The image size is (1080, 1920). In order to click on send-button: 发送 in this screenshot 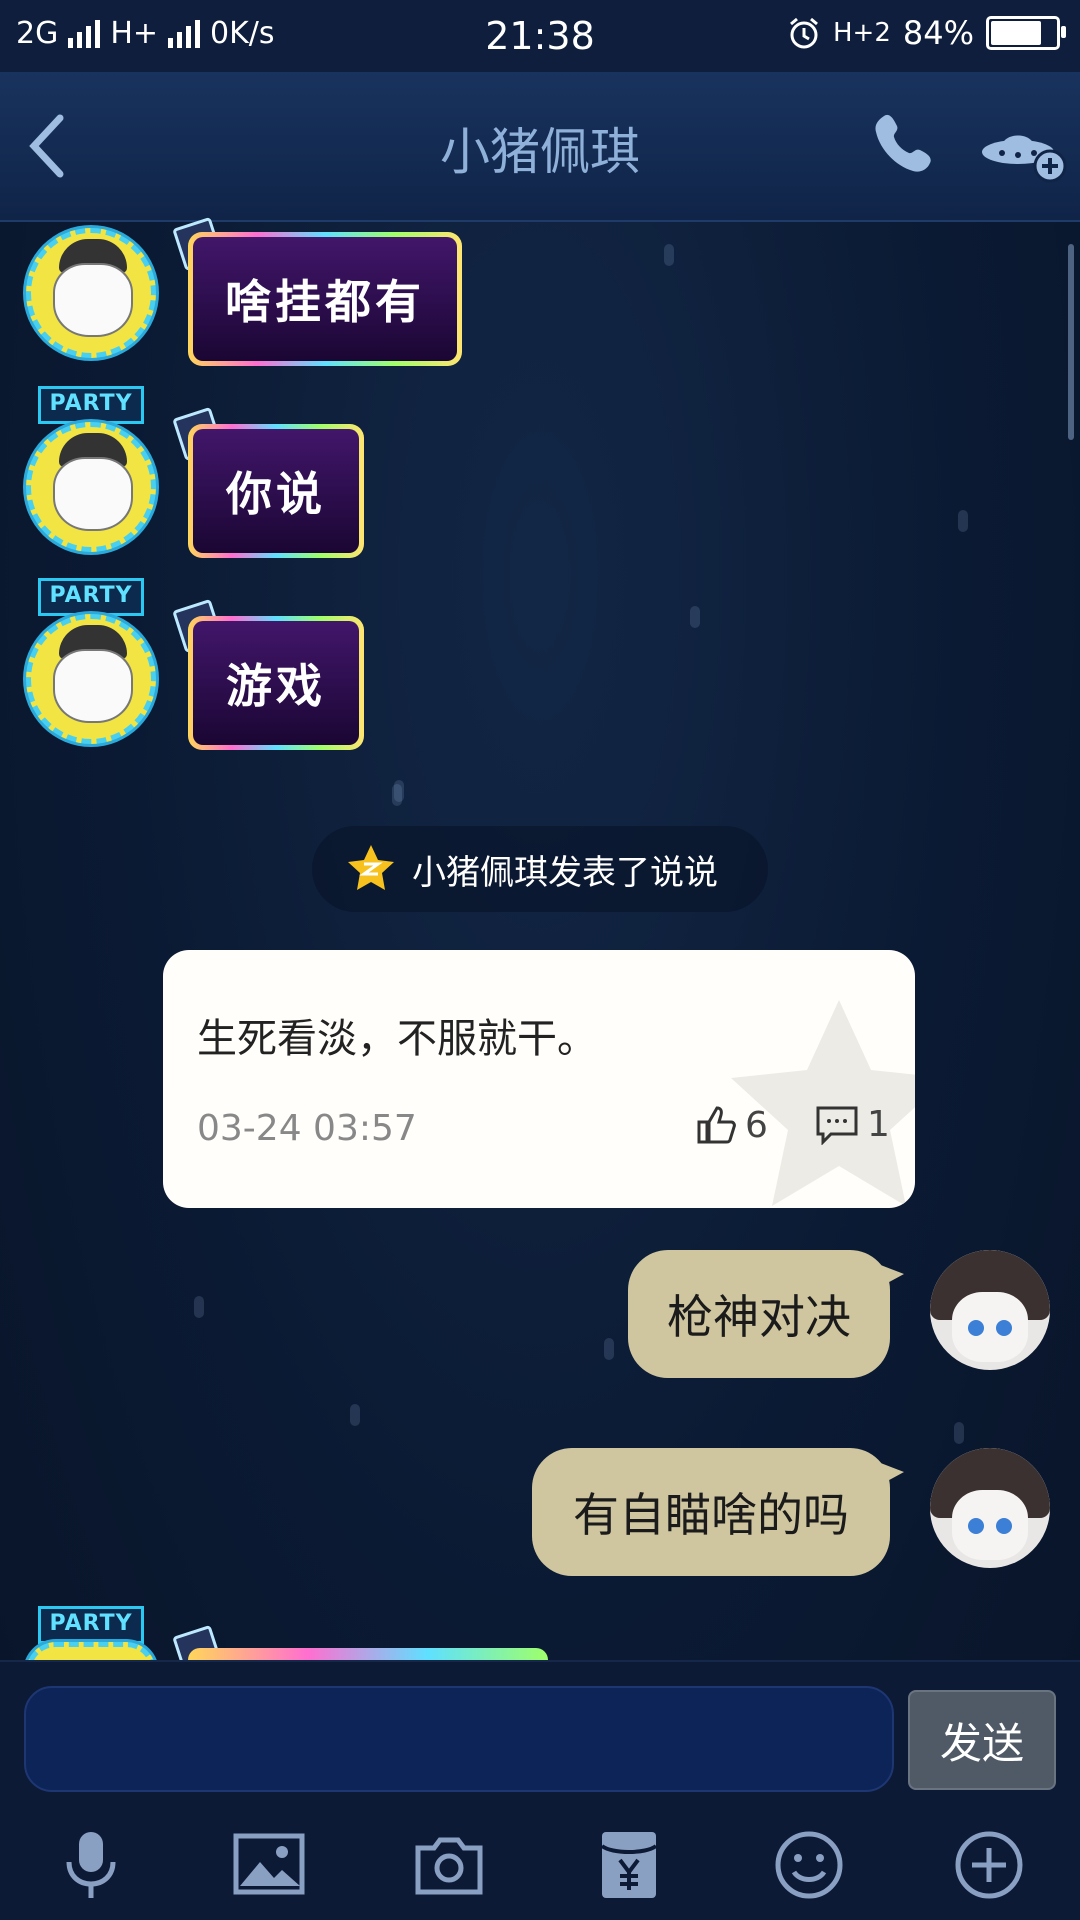, I will do `click(982, 1740)`.